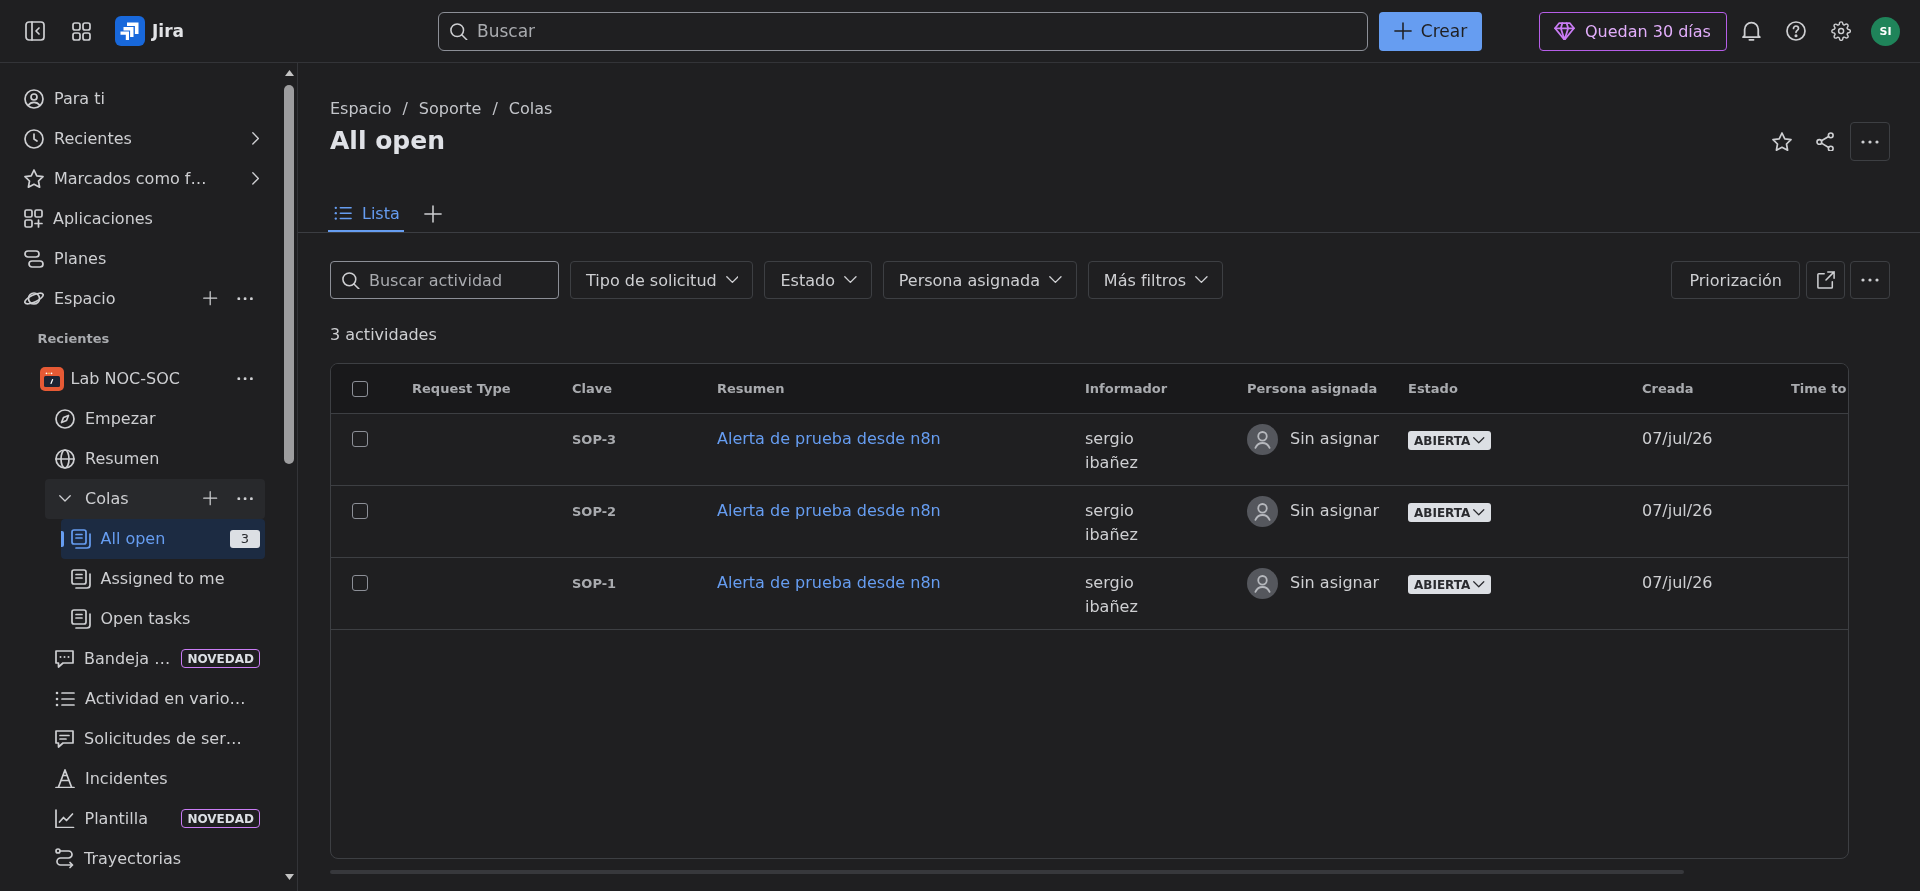 Image resolution: width=1920 pixels, height=891 pixels. I want to click on filter-dropdown: Estado, so click(818, 280).